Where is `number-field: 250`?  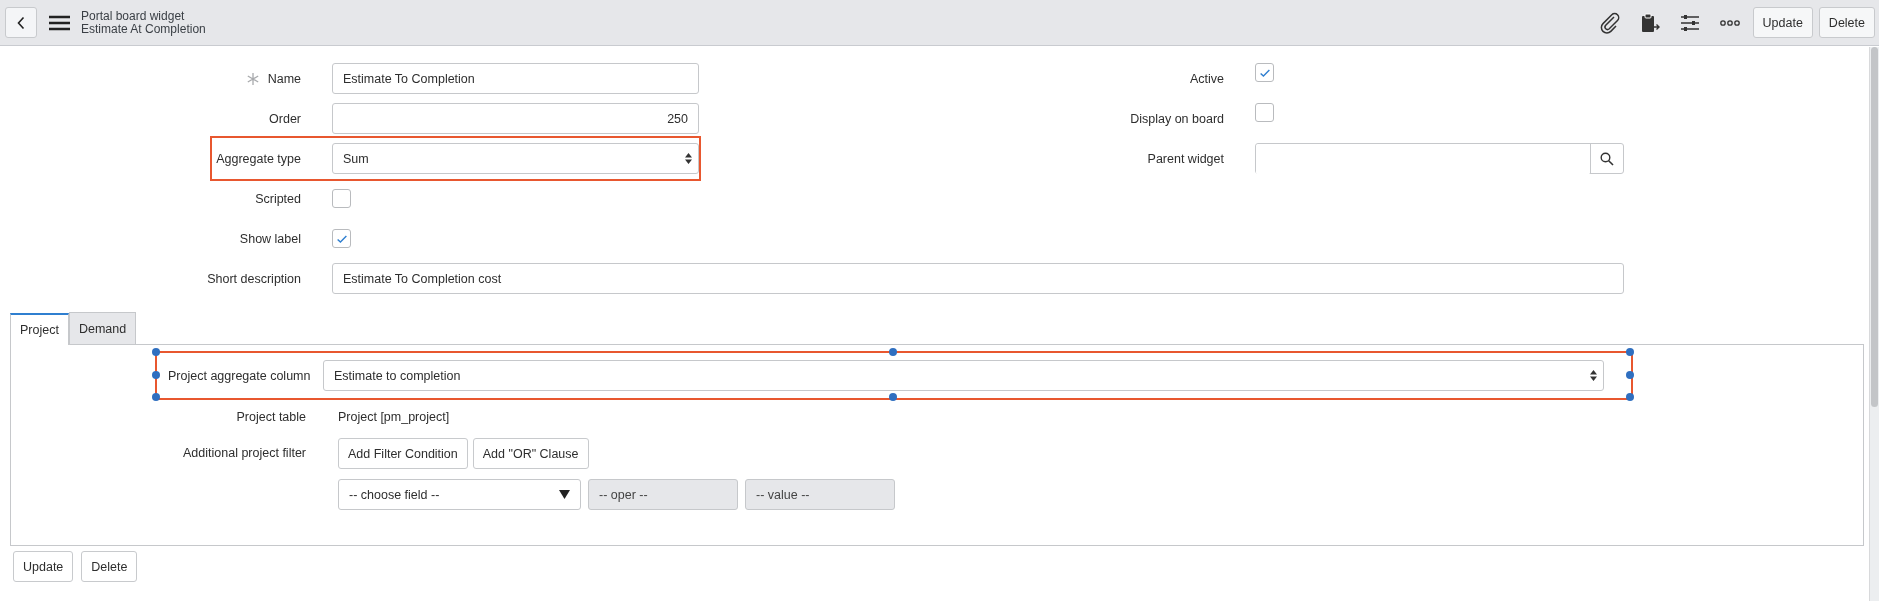
number-field: 250 is located at coordinates (515, 118).